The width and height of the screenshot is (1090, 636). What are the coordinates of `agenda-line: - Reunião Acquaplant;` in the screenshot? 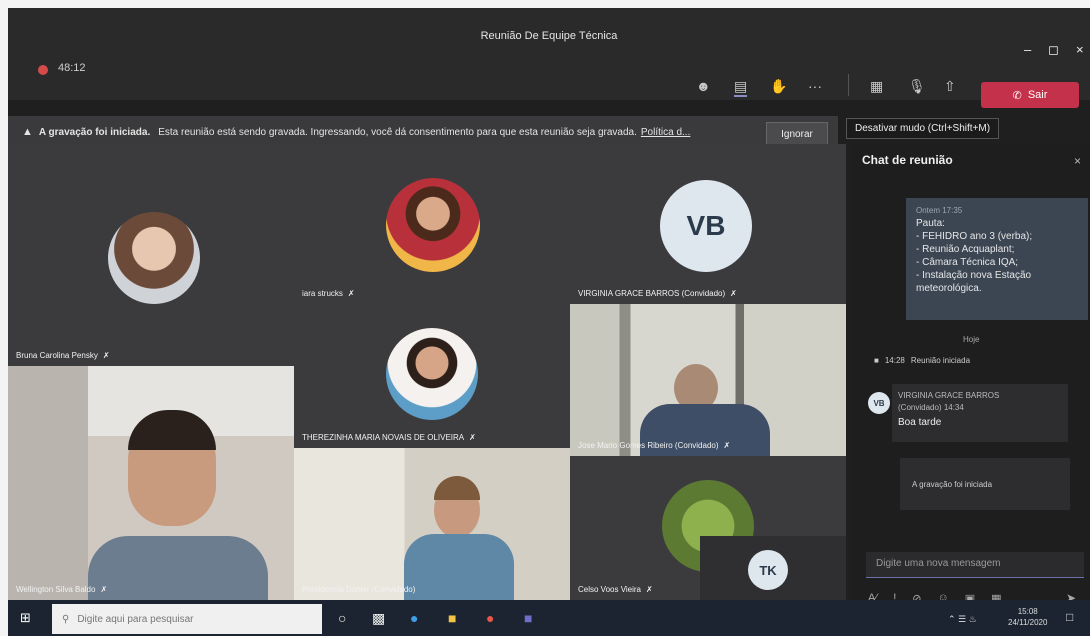 It's located at (965, 249).